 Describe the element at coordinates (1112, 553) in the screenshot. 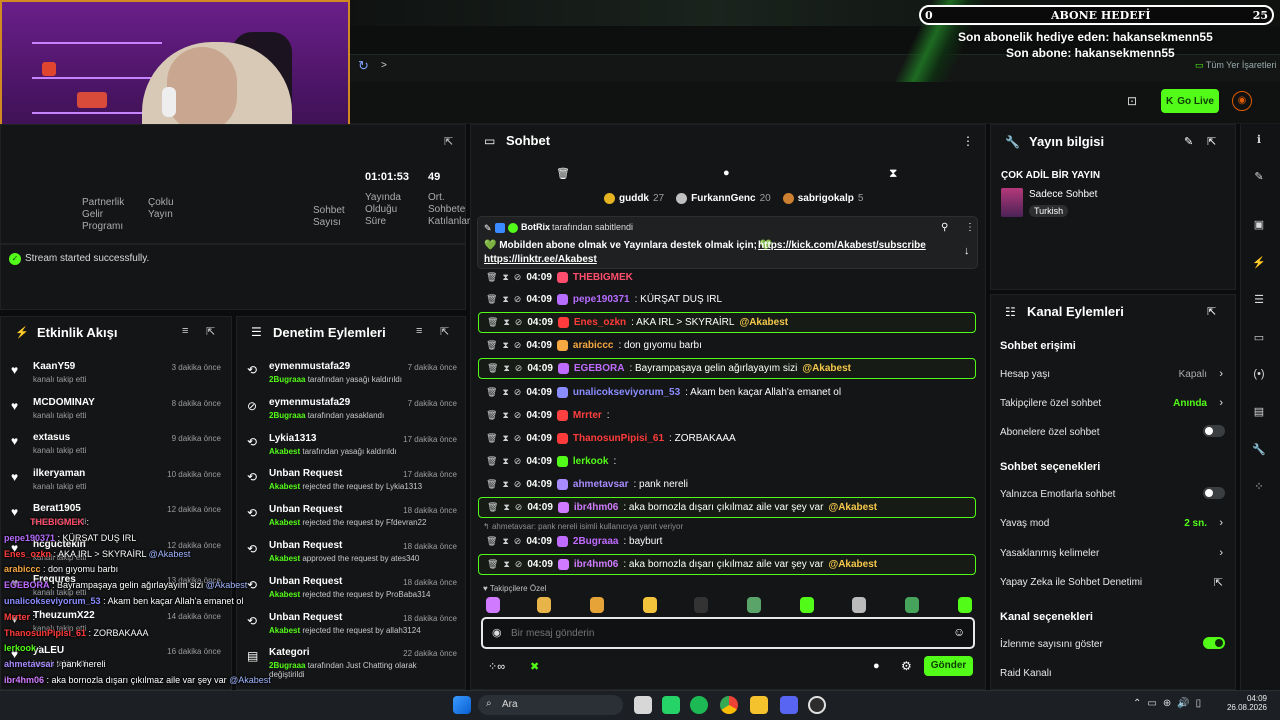

I see `banned-words-setting: Yasaklanmış kelimeler ›` at that location.